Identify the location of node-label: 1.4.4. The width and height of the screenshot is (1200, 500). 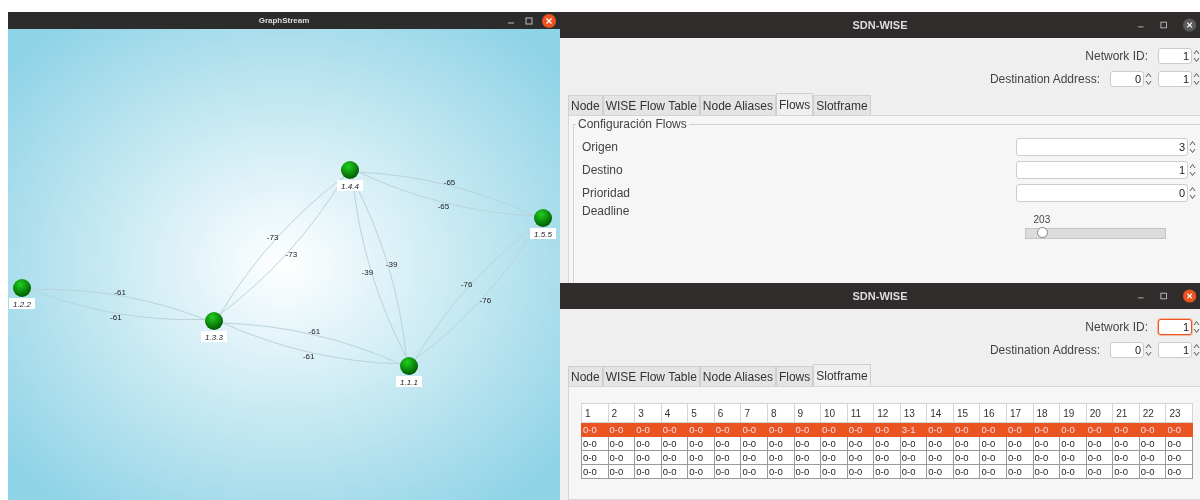
(350, 185).